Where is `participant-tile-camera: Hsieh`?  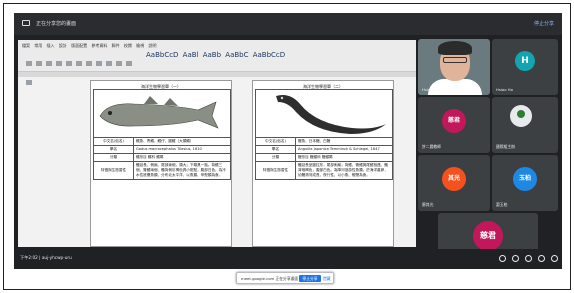
participant-tile-camera: Hsieh is located at coordinates (454, 67).